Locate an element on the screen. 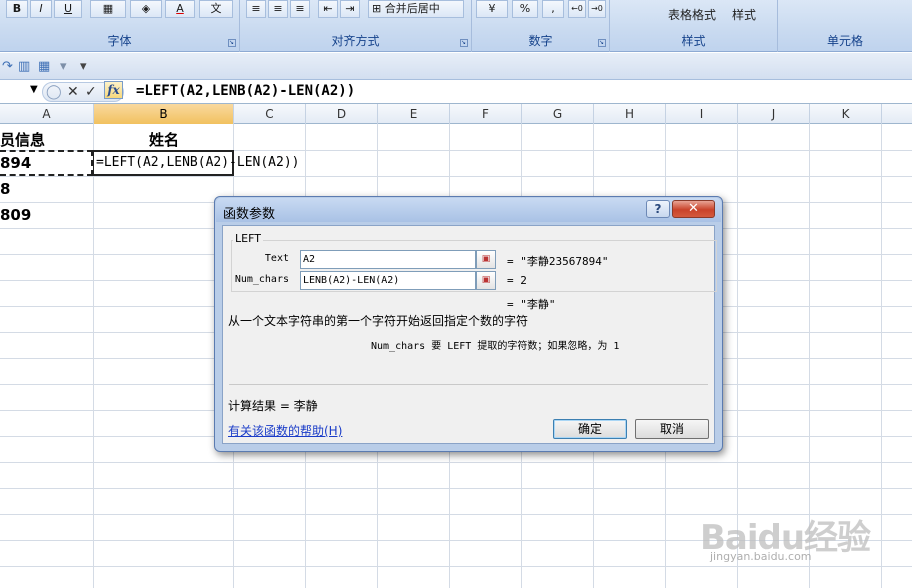  function-help-link: 有关该函数的帮助(H) is located at coordinates (285, 430).